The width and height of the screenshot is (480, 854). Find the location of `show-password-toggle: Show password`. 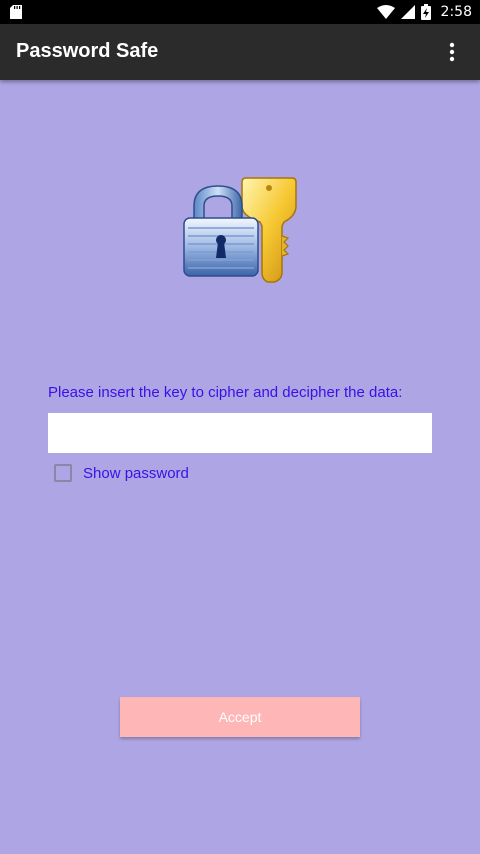

show-password-toggle: Show password is located at coordinates (121, 473).